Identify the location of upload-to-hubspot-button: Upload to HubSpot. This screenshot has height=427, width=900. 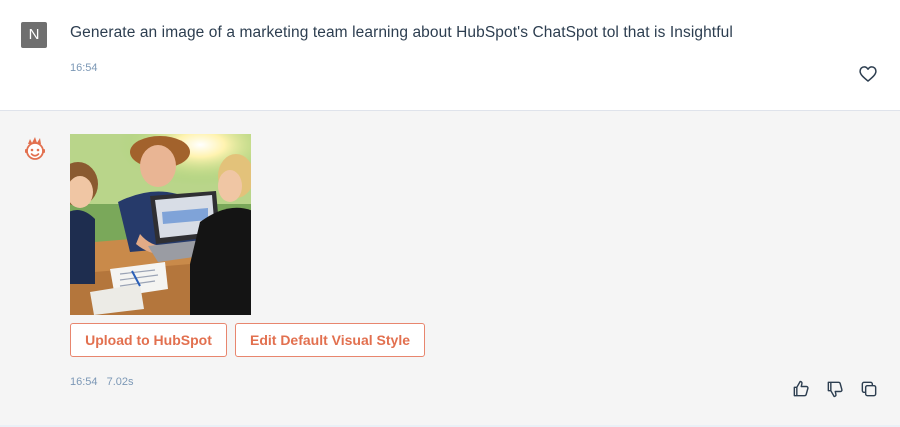
(148, 340).